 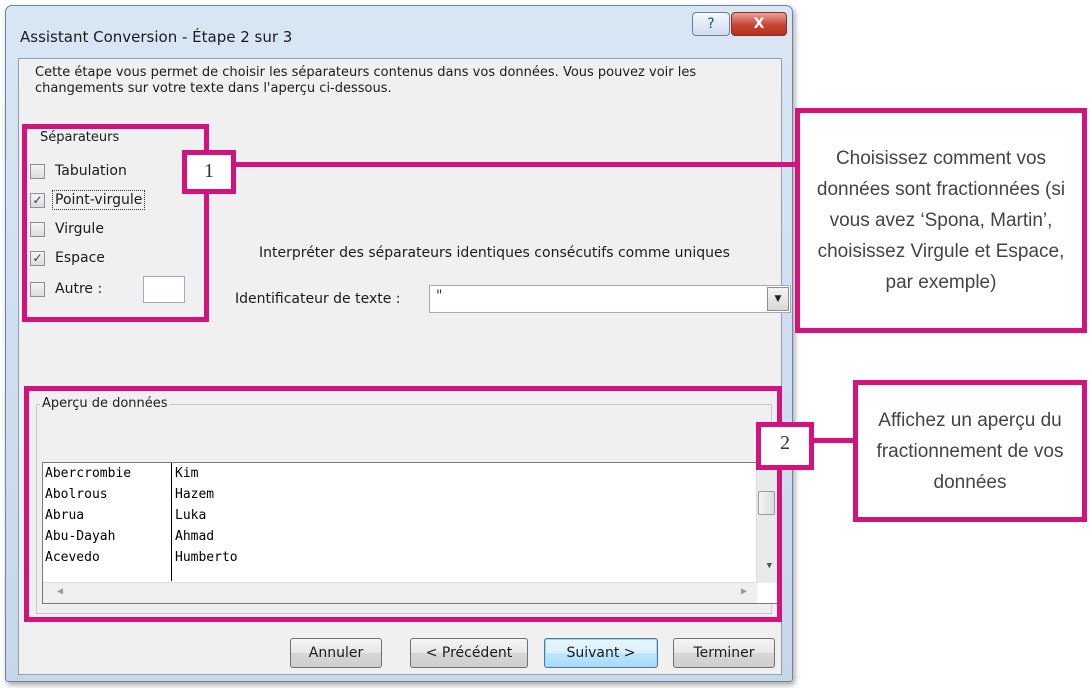 What do you see at coordinates (115, 223) in the screenshot?
I see `separators-highlight-box` at bounding box center [115, 223].